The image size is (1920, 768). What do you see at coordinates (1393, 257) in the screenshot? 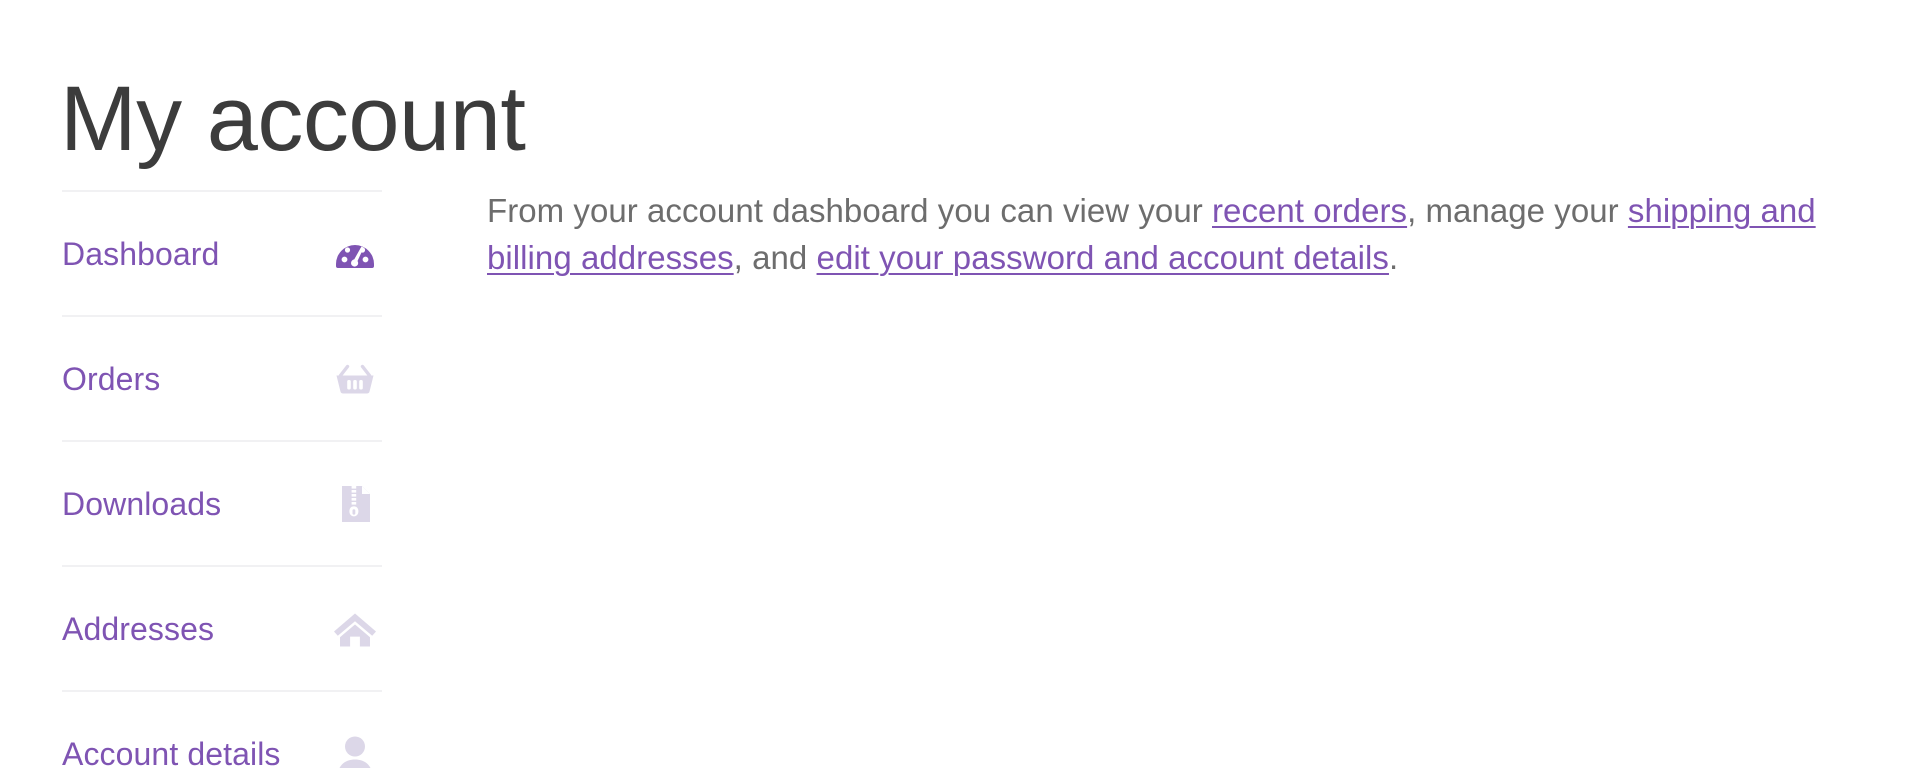
I see `intro-text-part4: .` at bounding box center [1393, 257].